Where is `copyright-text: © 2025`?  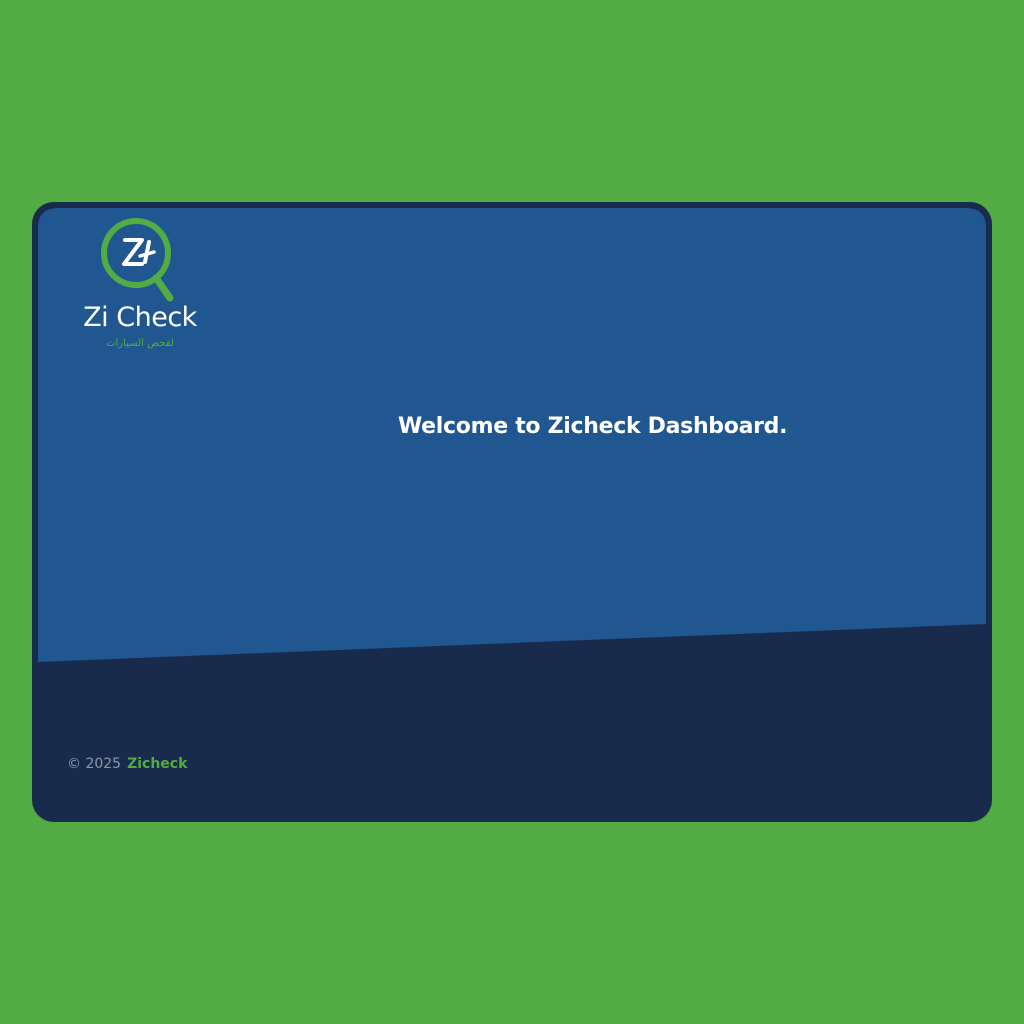 copyright-text: © 2025 is located at coordinates (94, 764).